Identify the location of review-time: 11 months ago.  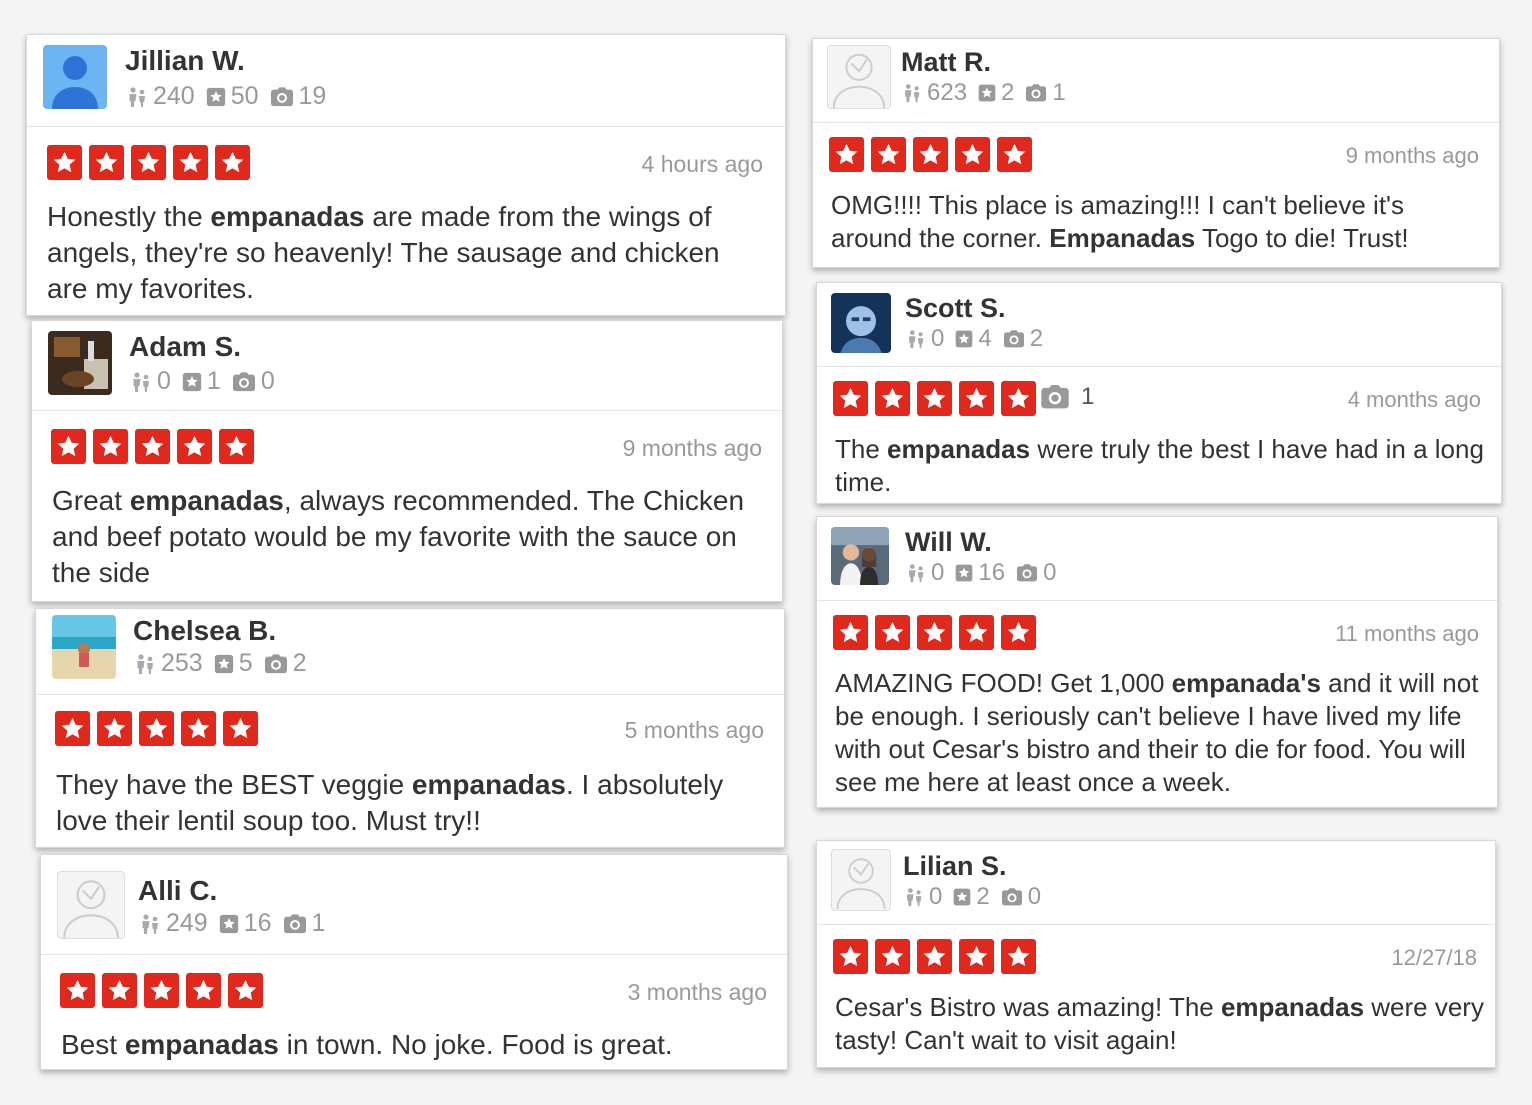
(1407, 633).